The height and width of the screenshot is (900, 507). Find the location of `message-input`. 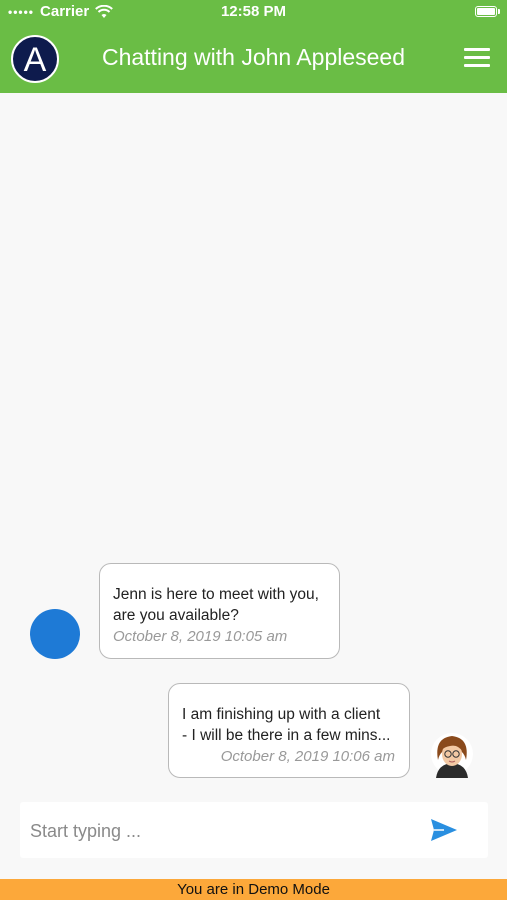

message-input is located at coordinates (221, 831).